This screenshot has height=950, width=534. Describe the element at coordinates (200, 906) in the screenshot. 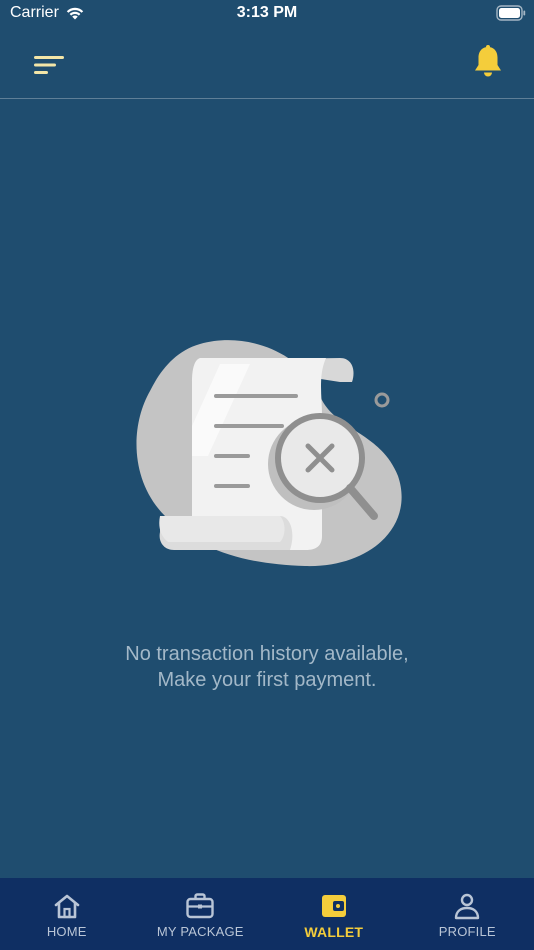

I see `briefcase-icon` at that location.